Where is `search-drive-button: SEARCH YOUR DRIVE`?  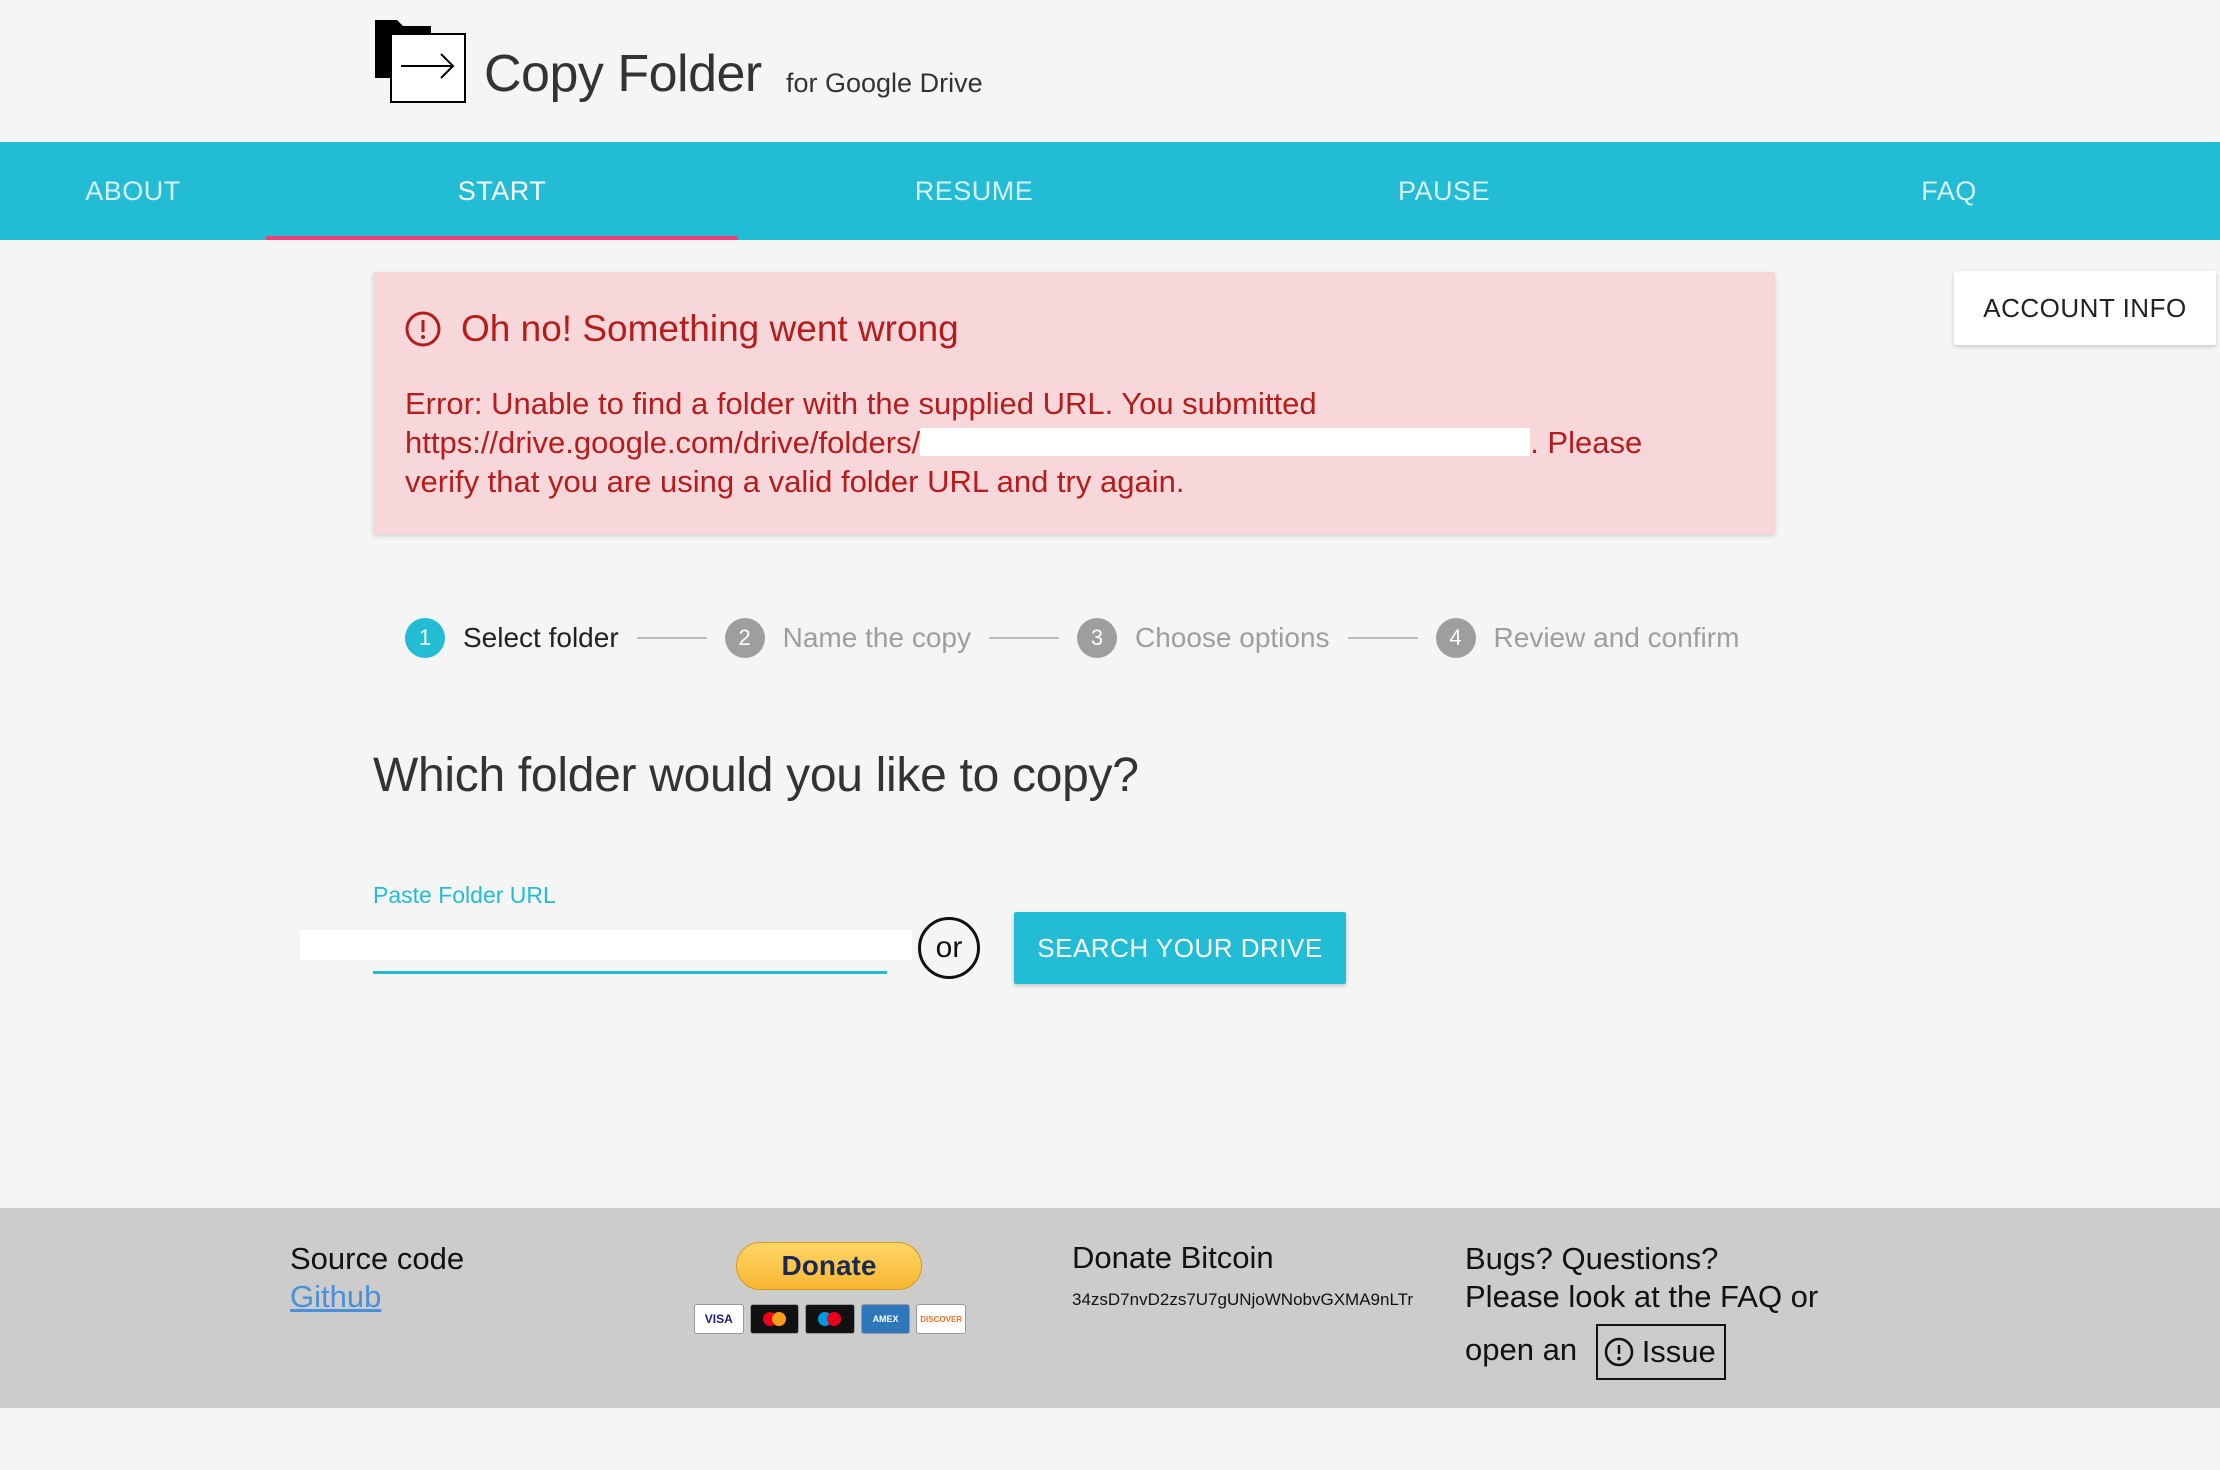 search-drive-button: SEARCH YOUR DRIVE is located at coordinates (1180, 948).